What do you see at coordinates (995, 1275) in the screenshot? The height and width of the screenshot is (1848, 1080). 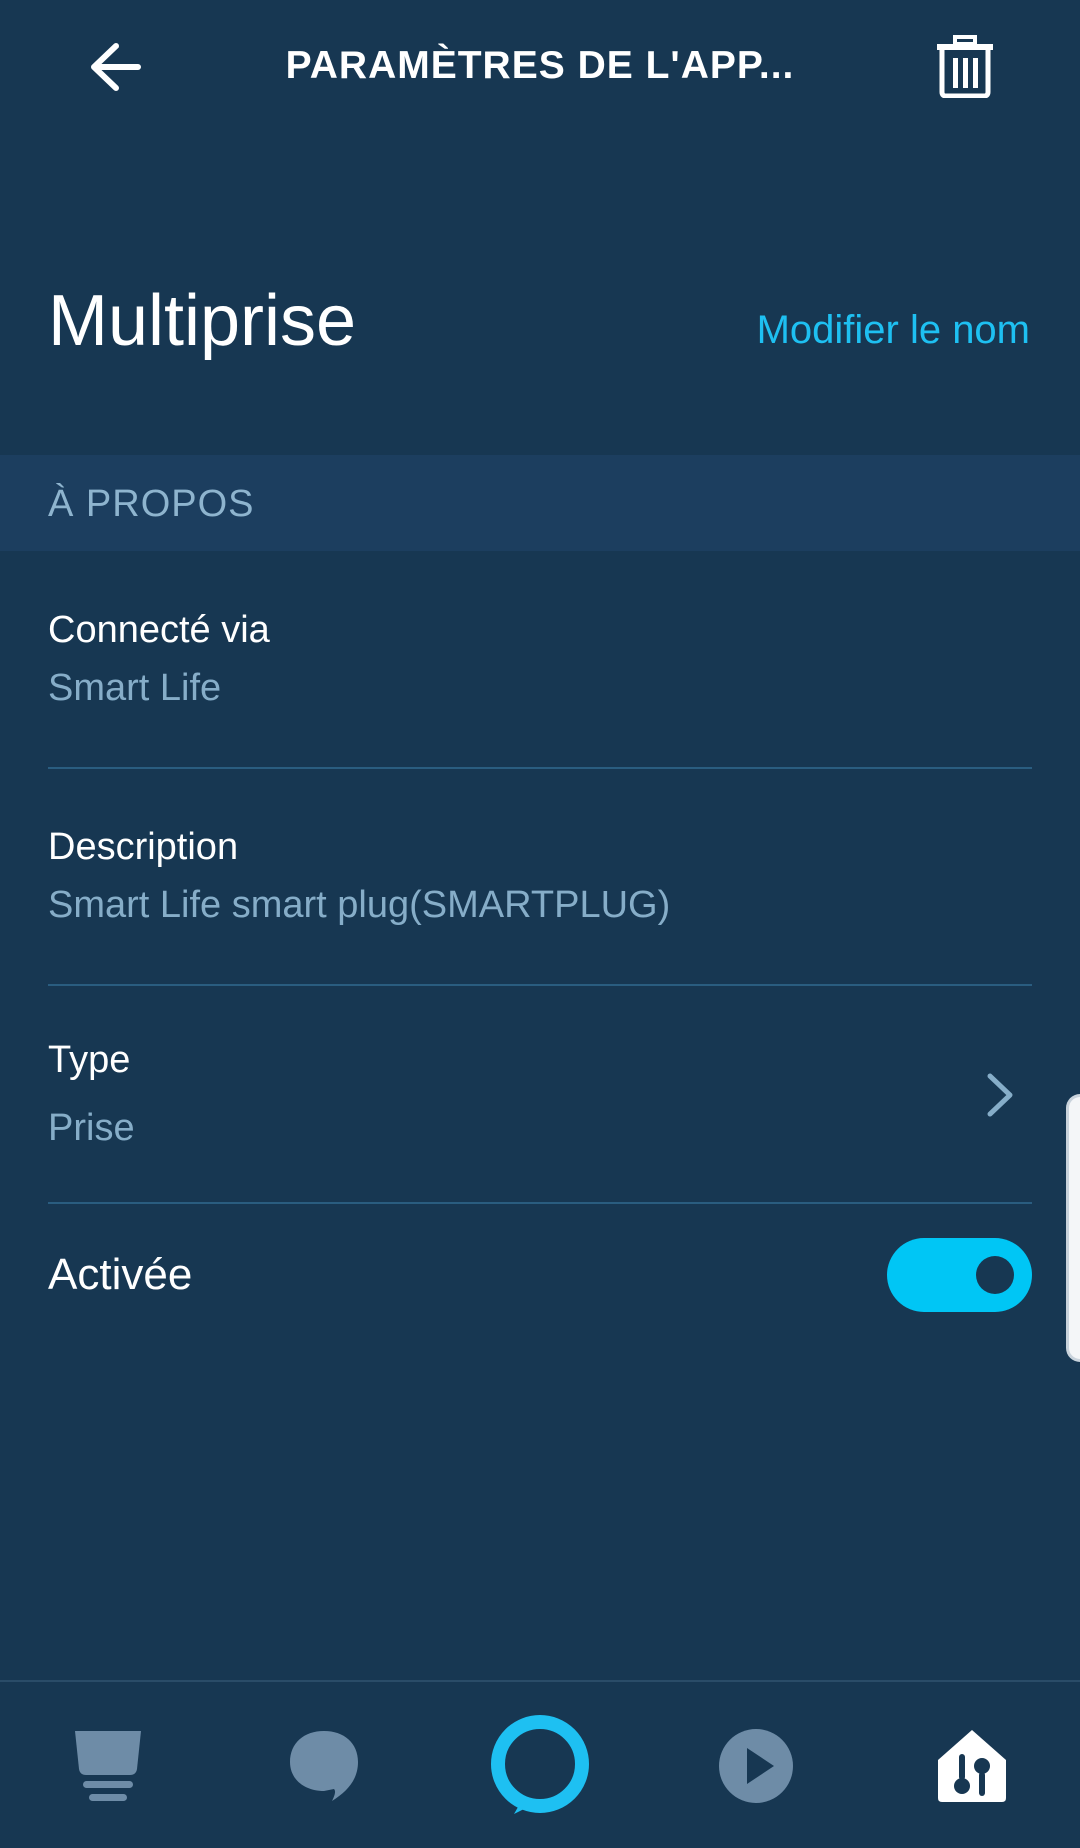 I see `toggle-knob` at bounding box center [995, 1275].